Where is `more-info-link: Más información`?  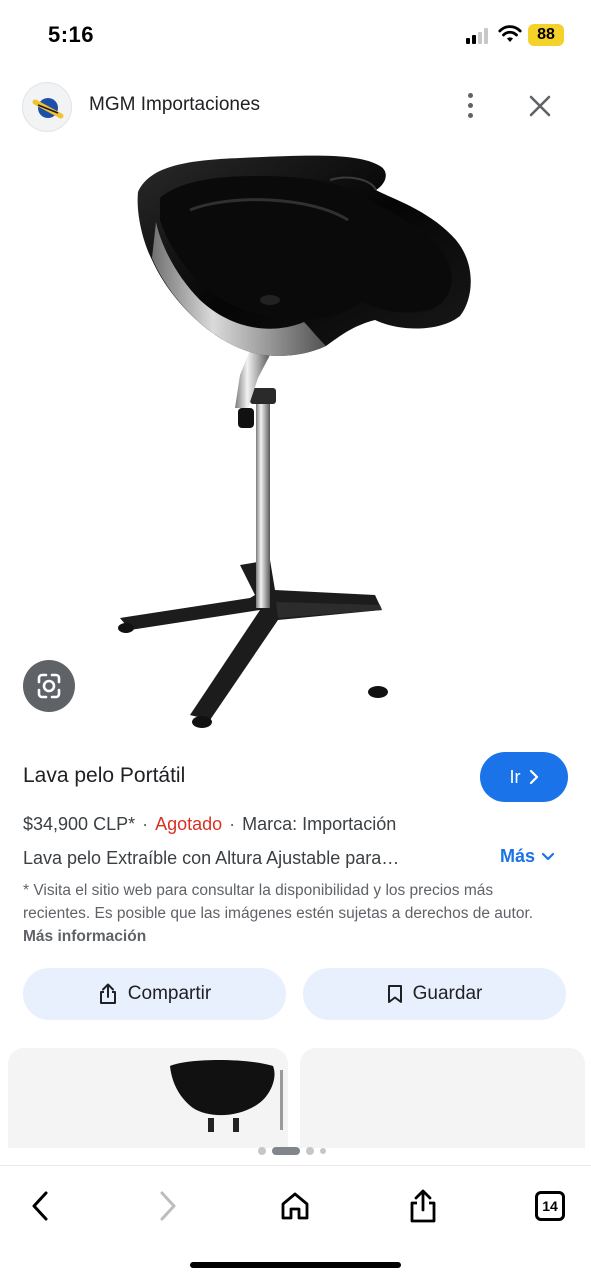
more-info-link: Más información is located at coordinates (84, 936).